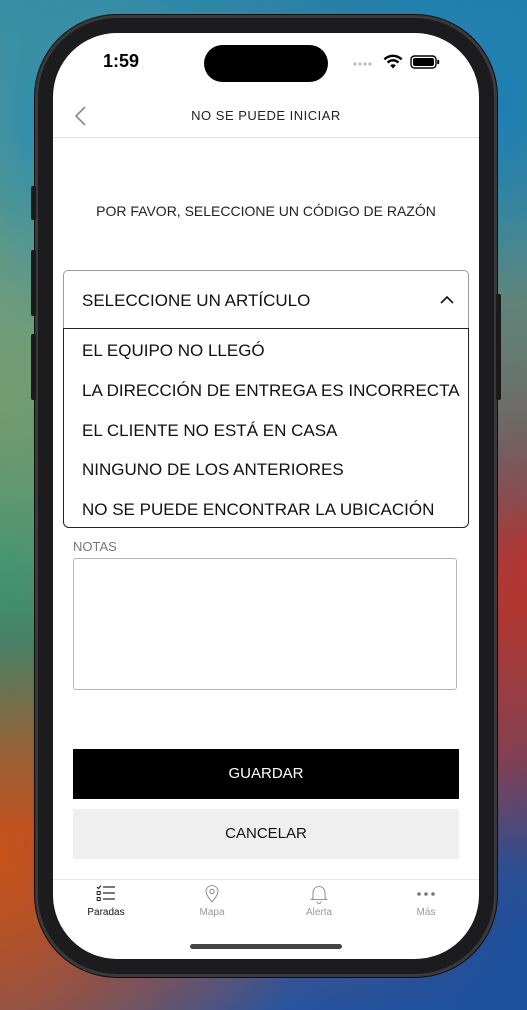 This screenshot has width=527, height=1010. I want to click on save-button: GUARDAR, so click(266, 774).